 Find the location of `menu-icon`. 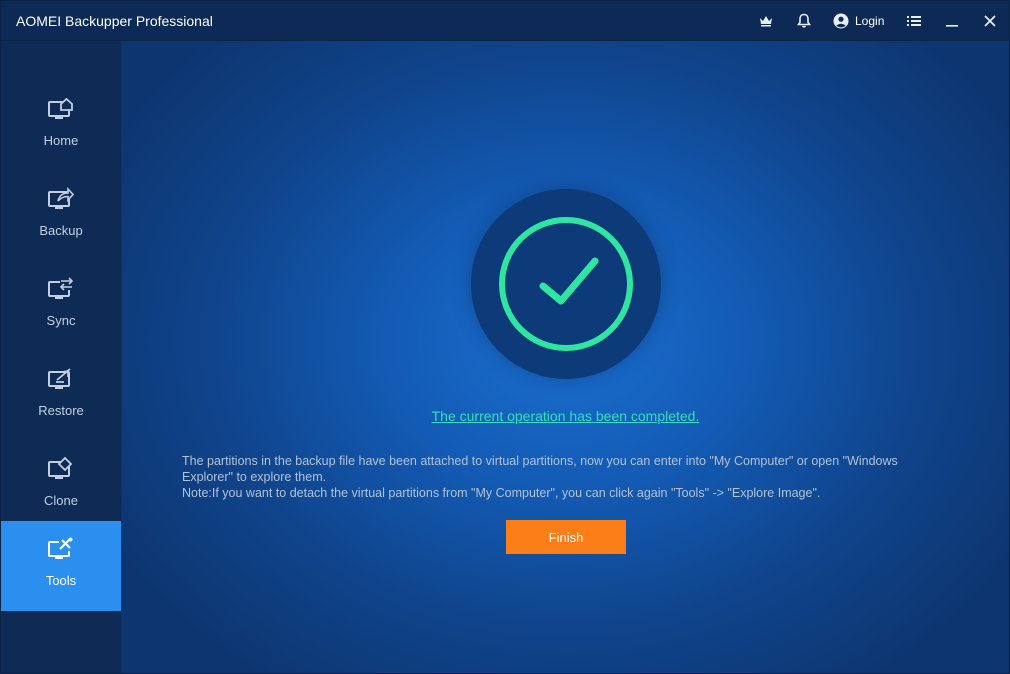

menu-icon is located at coordinates (914, 20).